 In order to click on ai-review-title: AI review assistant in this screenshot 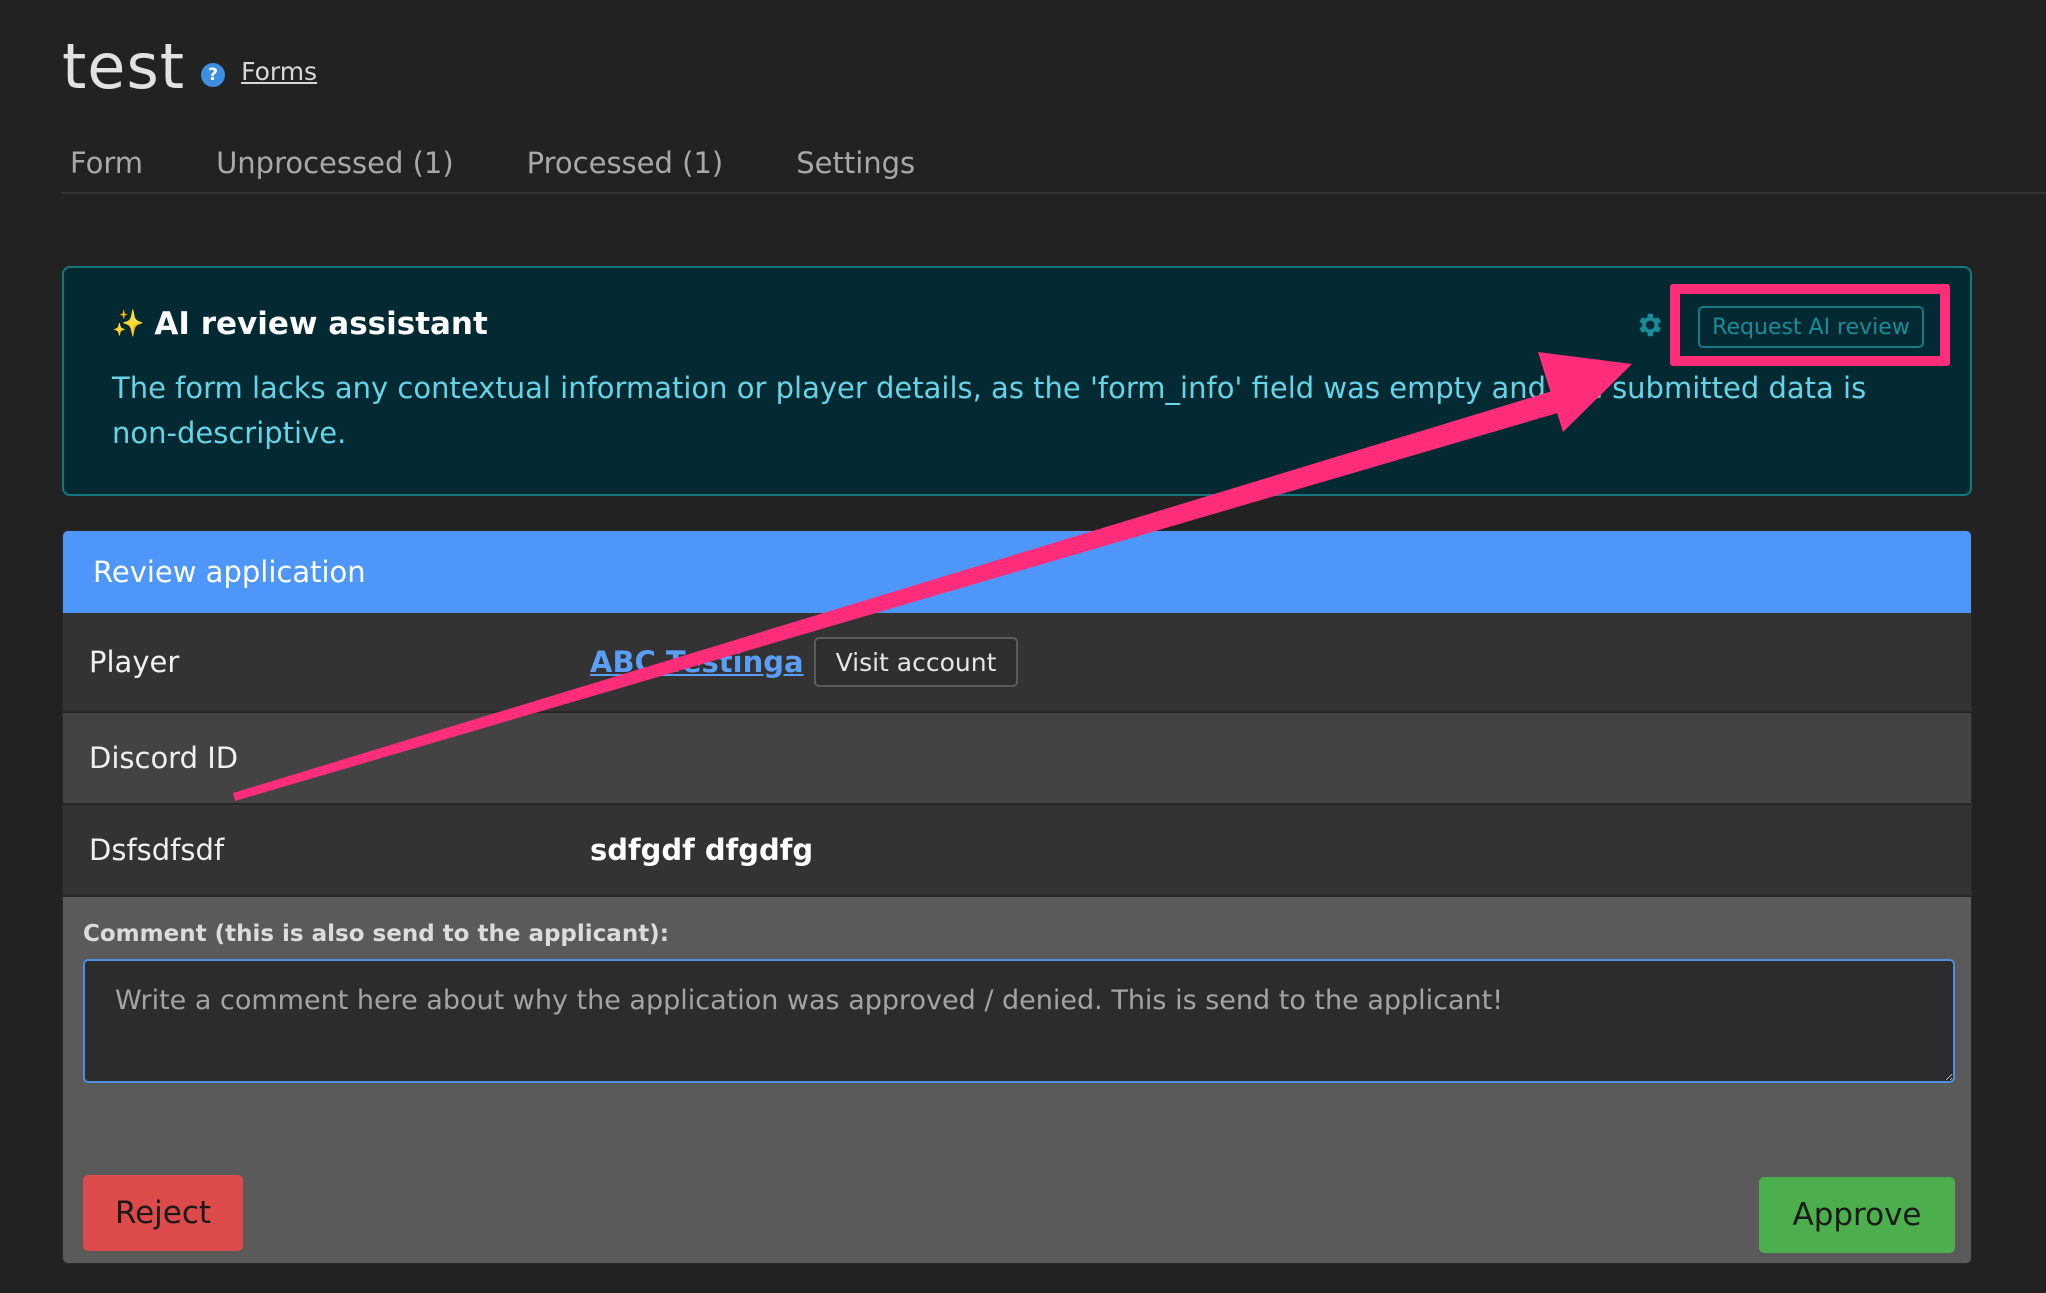, I will do `click(321, 324)`.